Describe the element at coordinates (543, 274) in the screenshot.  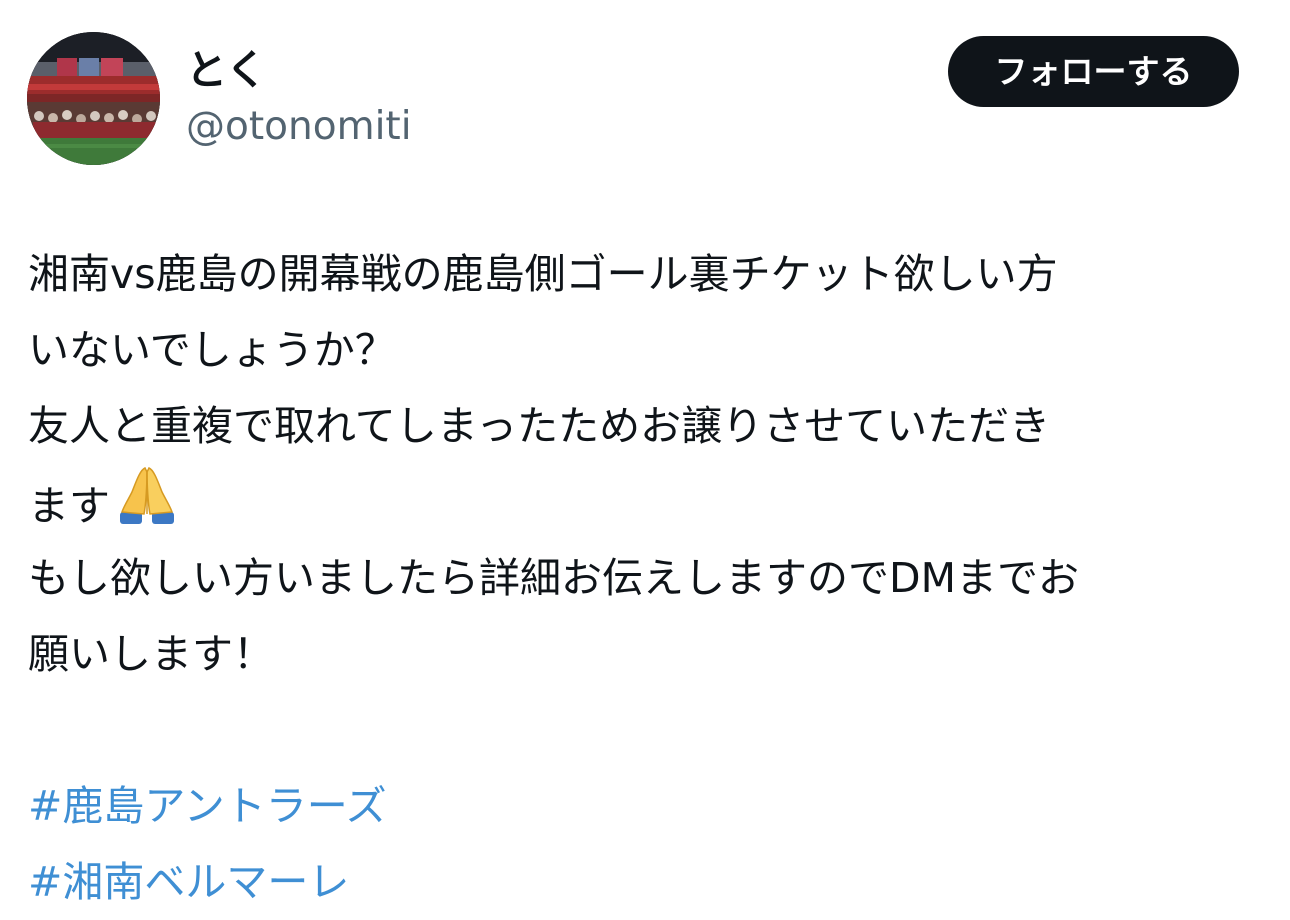
I see `tweet-text-line: 湘南vs鹿島の開幕戦の鹿島側ゴール裏チケット欲しい方` at that location.